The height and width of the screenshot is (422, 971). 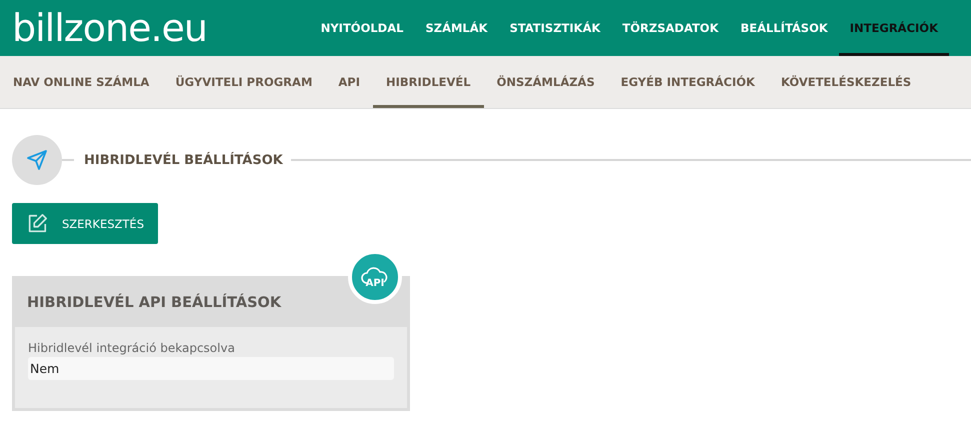 What do you see at coordinates (85, 223) in the screenshot?
I see `edit-button: SZERKESZTÉS` at bounding box center [85, 223].